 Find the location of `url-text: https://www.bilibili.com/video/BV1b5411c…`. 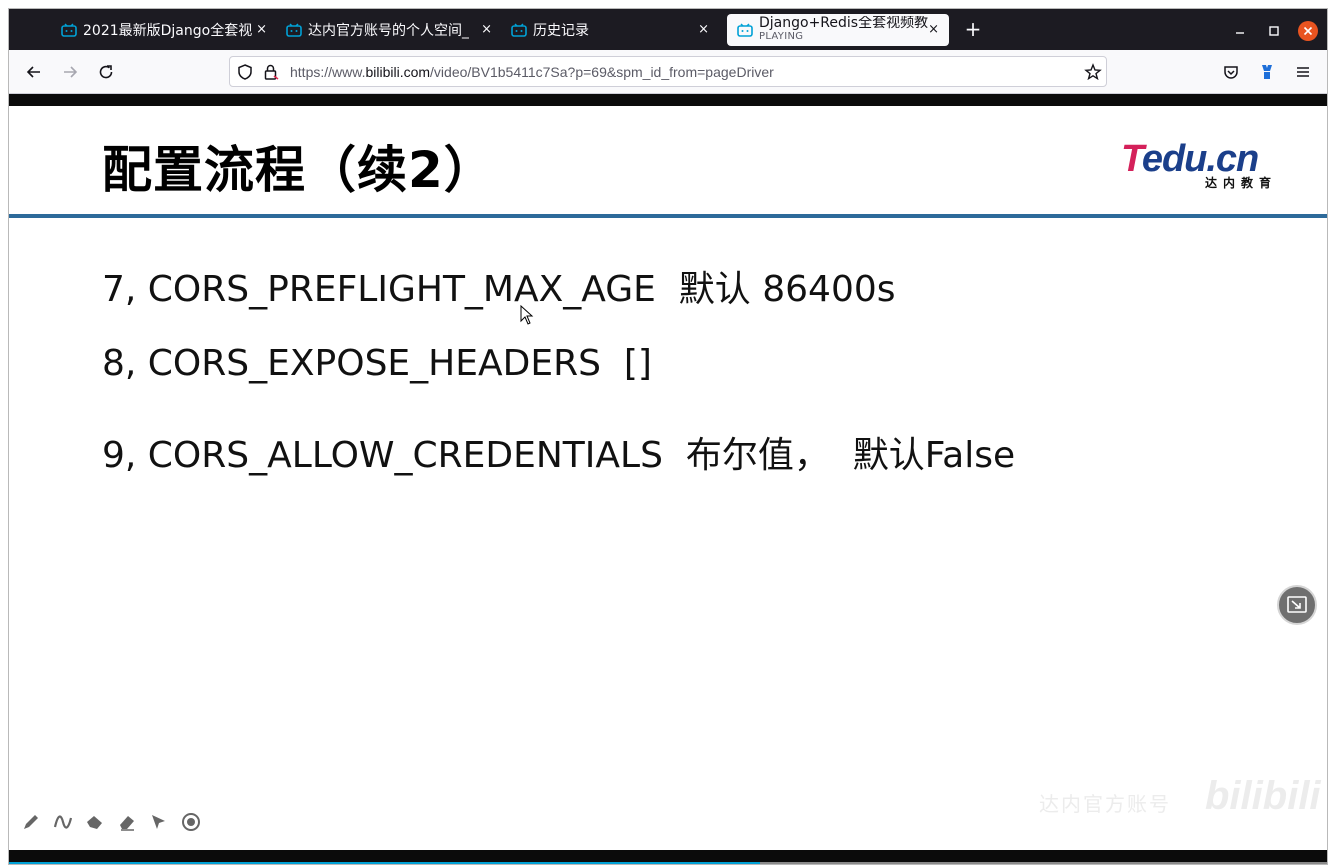

url-text: https://www.bilibili.com/video/BV1b5411c… is located at coordinates (532, 72).